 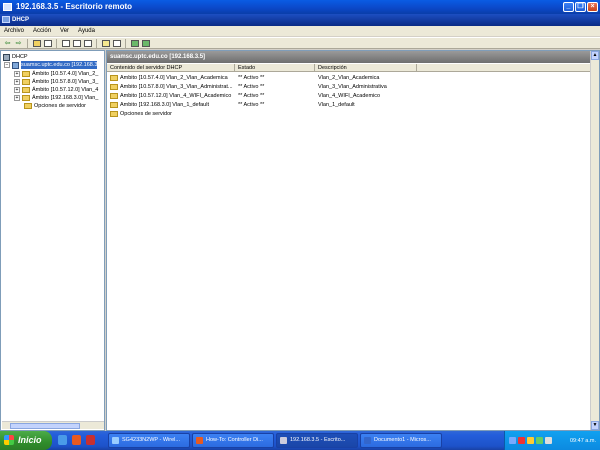 What do you see at coordinates (20, 57) in the screenshot?
I see `tree-root-label: DHCP` at bounding box center [20, 57].